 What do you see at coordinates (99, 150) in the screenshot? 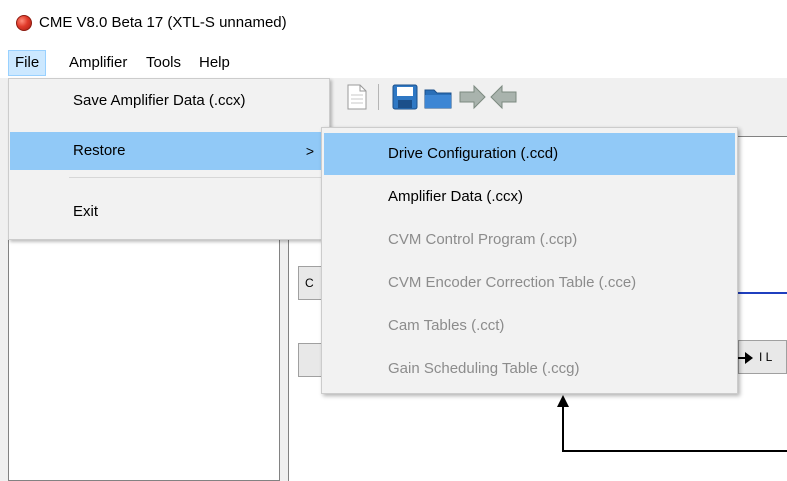
I see `menu-item-label: Restore` at bounding box center [99, 150].